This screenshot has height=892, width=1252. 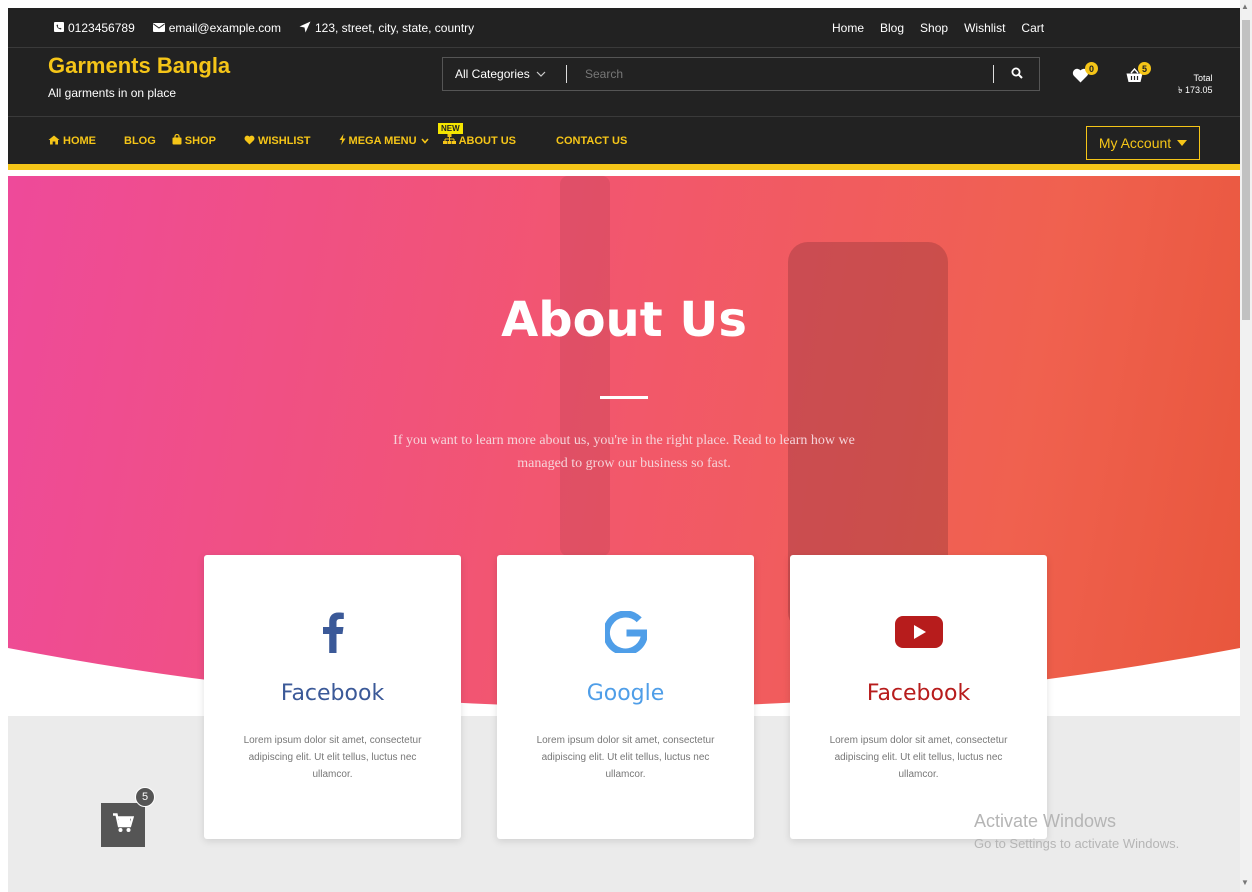 I want to click on windows-watermark-title: Activate Windows, so click(x=1045, y=821).